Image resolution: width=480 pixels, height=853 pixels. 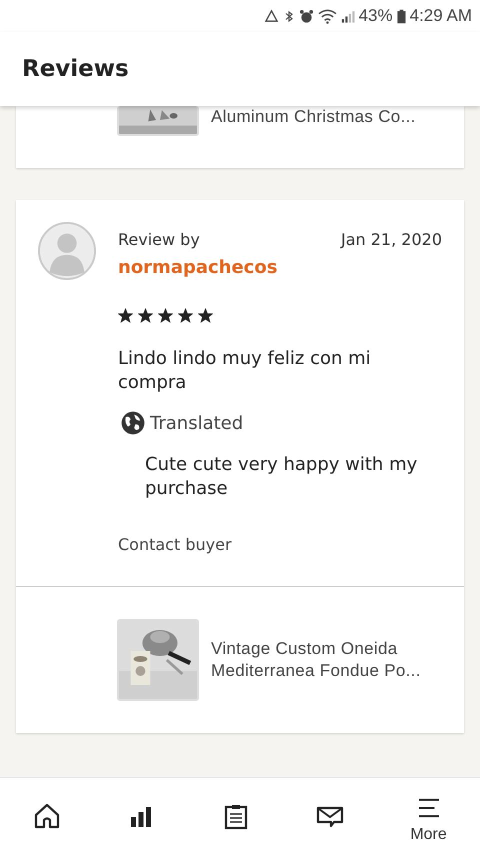 What do you see at coordinates (67, 251) in the screenshot?
I see `avatar-icon` at bounding box center [67, 251].